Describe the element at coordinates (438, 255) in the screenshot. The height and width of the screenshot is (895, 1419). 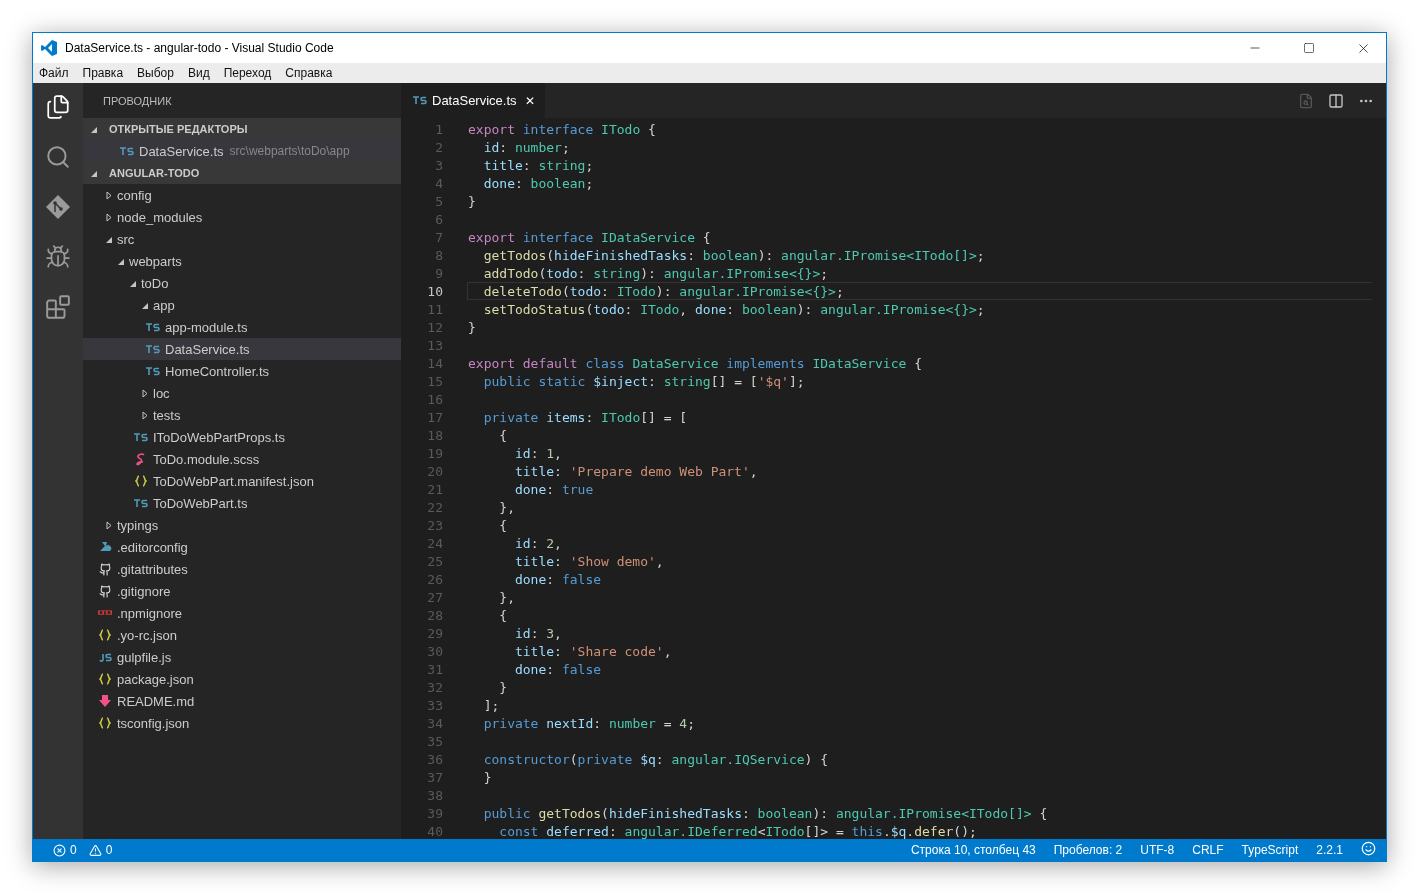
I see `line-number: 8` at that location.